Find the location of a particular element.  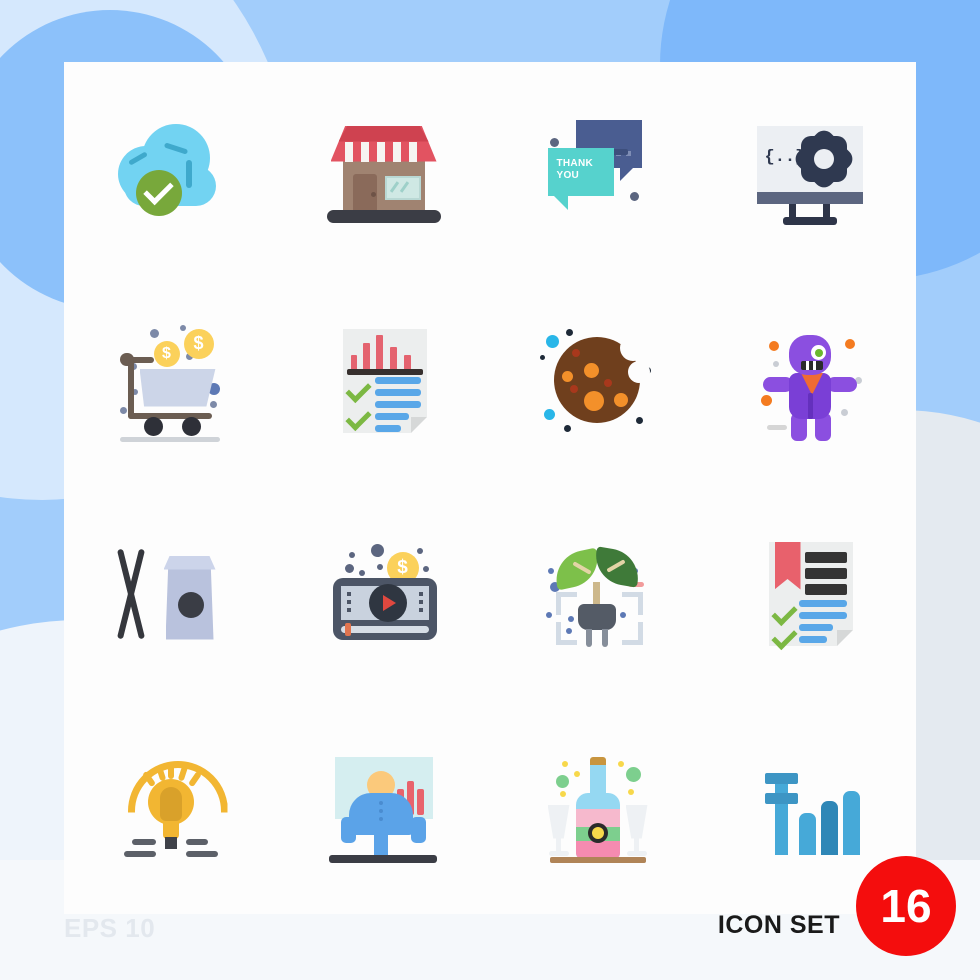

icon-cell-monster is located at coordinates (809, 381).